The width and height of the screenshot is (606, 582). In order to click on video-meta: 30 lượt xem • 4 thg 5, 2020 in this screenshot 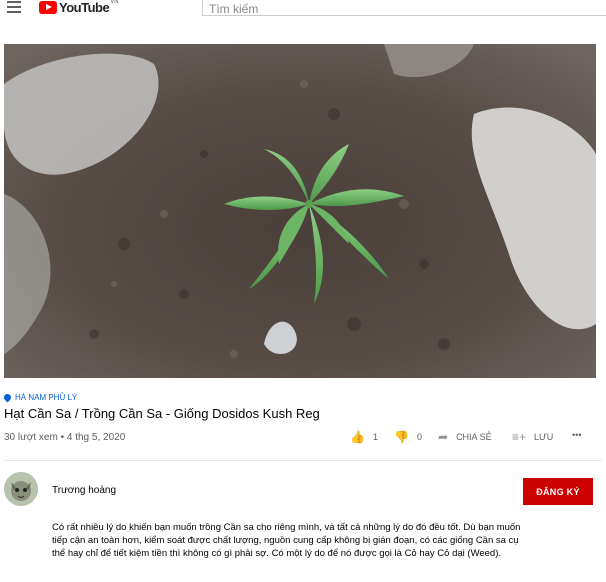, I will do `click(65, 437)`.